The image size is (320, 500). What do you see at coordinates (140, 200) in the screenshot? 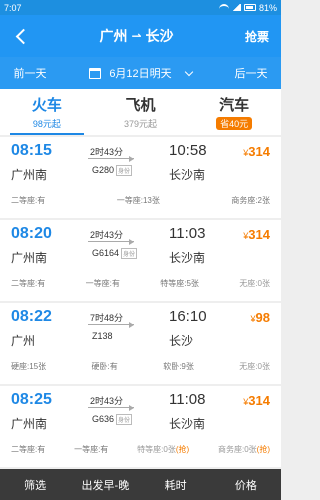
I see `seat-availability: 二等座:有 一等座:13张 商务座:2张` at bounding box center [140, 200].